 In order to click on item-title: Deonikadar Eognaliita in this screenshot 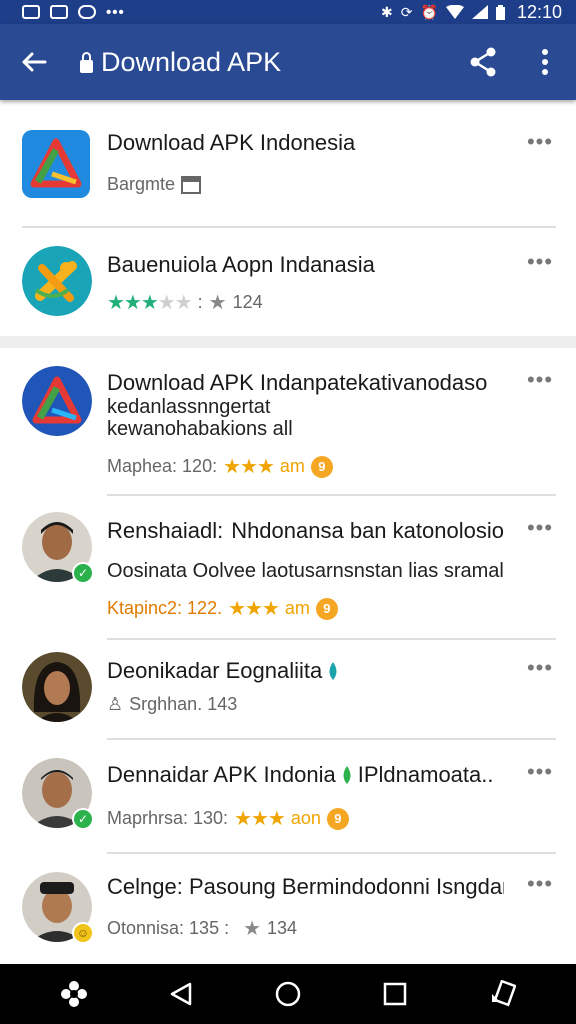, I will do `click(215, 670)`.